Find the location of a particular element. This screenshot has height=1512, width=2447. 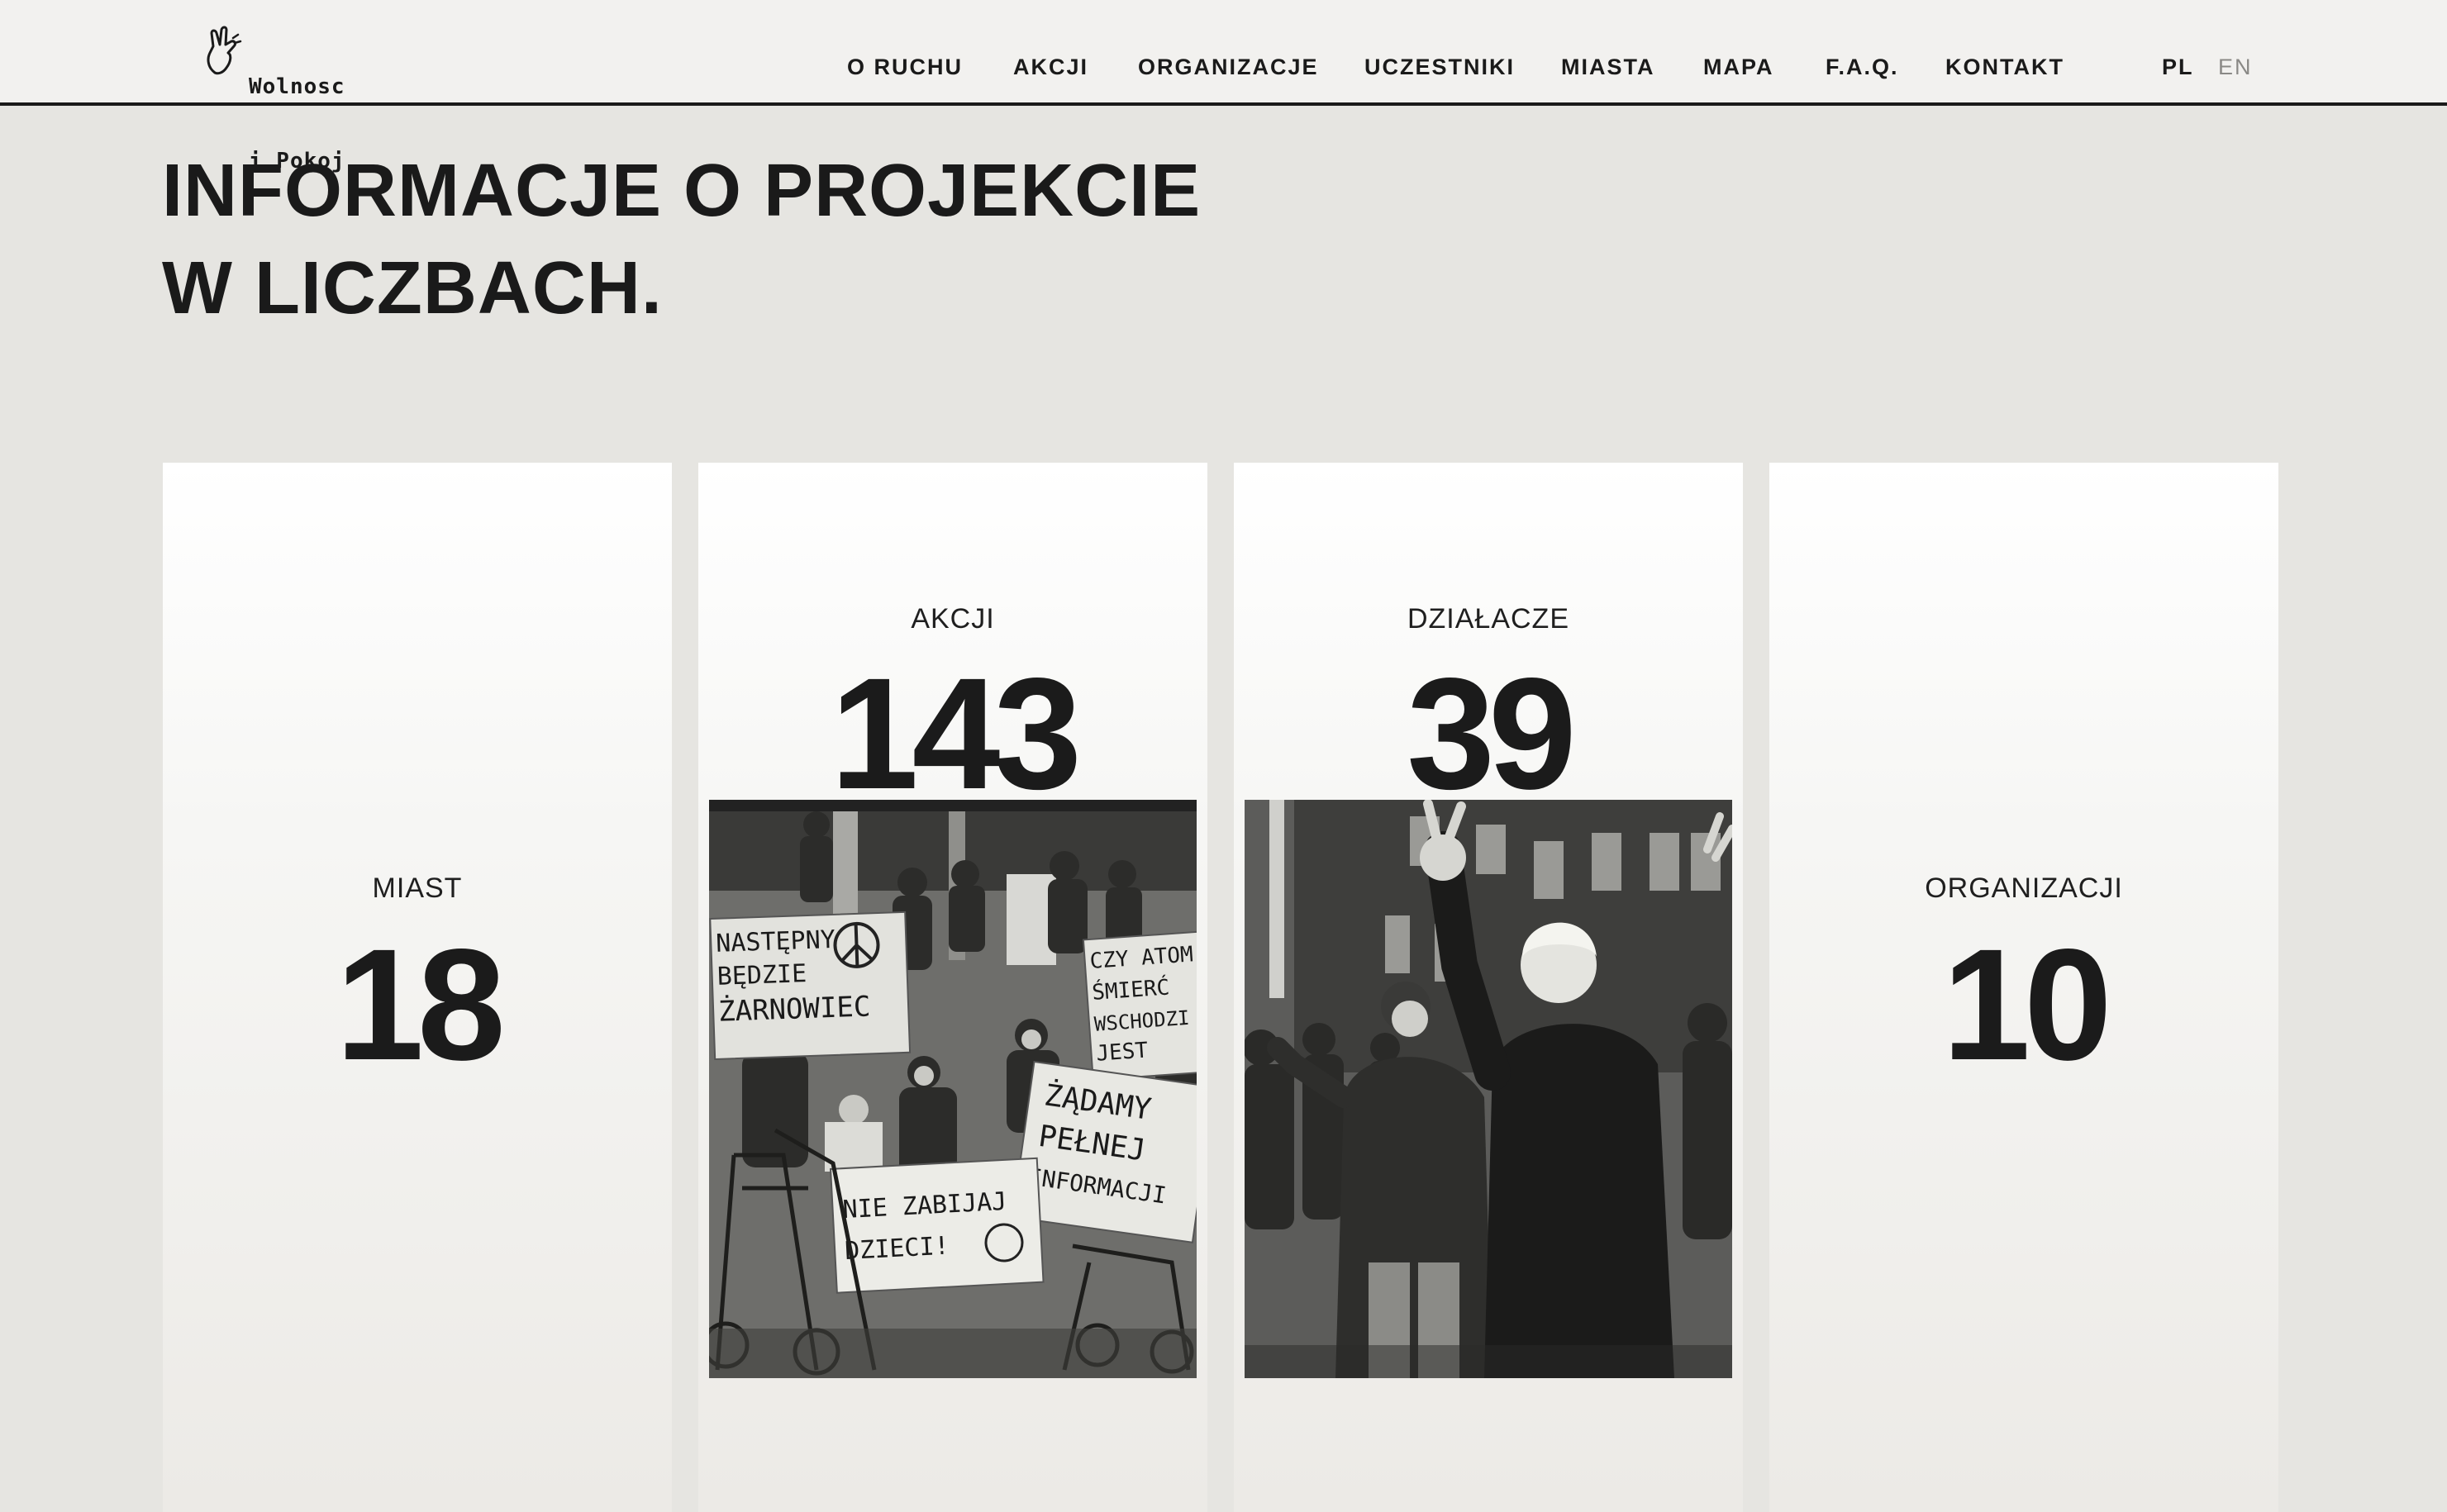

activists-photo-image is located at coordinates (1488, 1089).